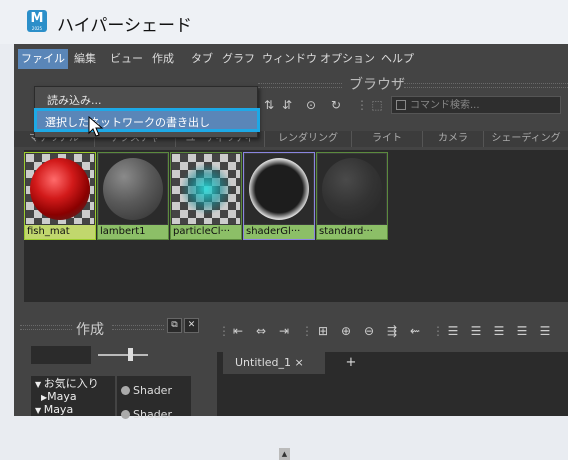  What do you see at coordinates (124, 26) in the screenshot?
I see `window-title: ハイパーシェード` at bounding box center [124, 26].